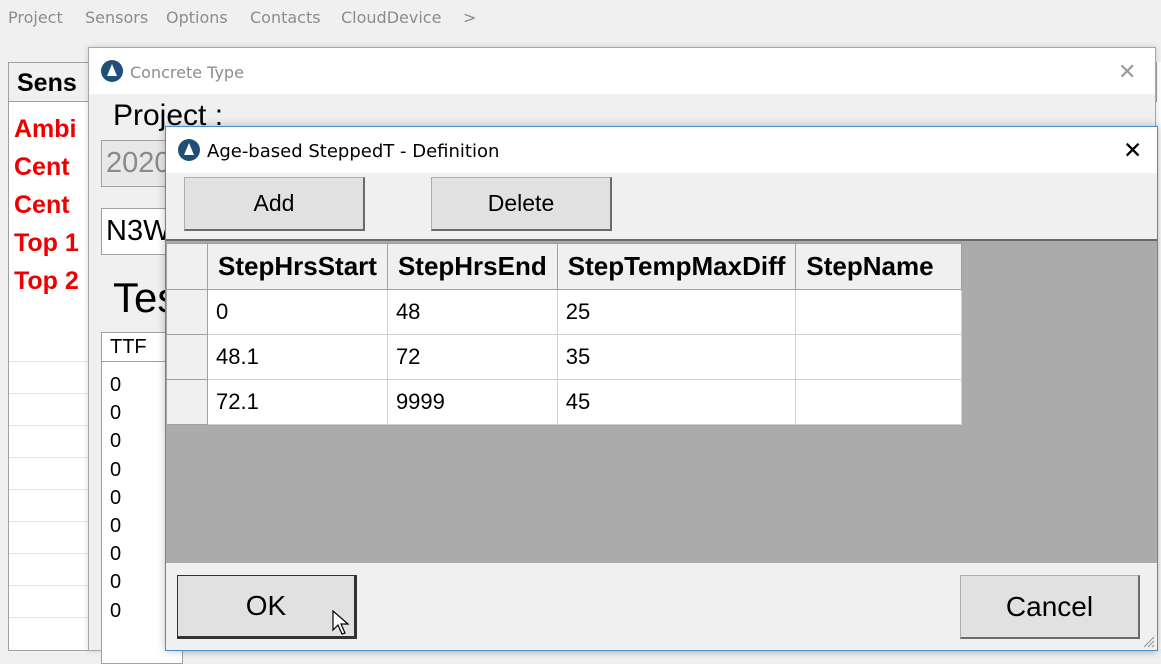  I want to click on table-cell: 72, so click(472, 357).